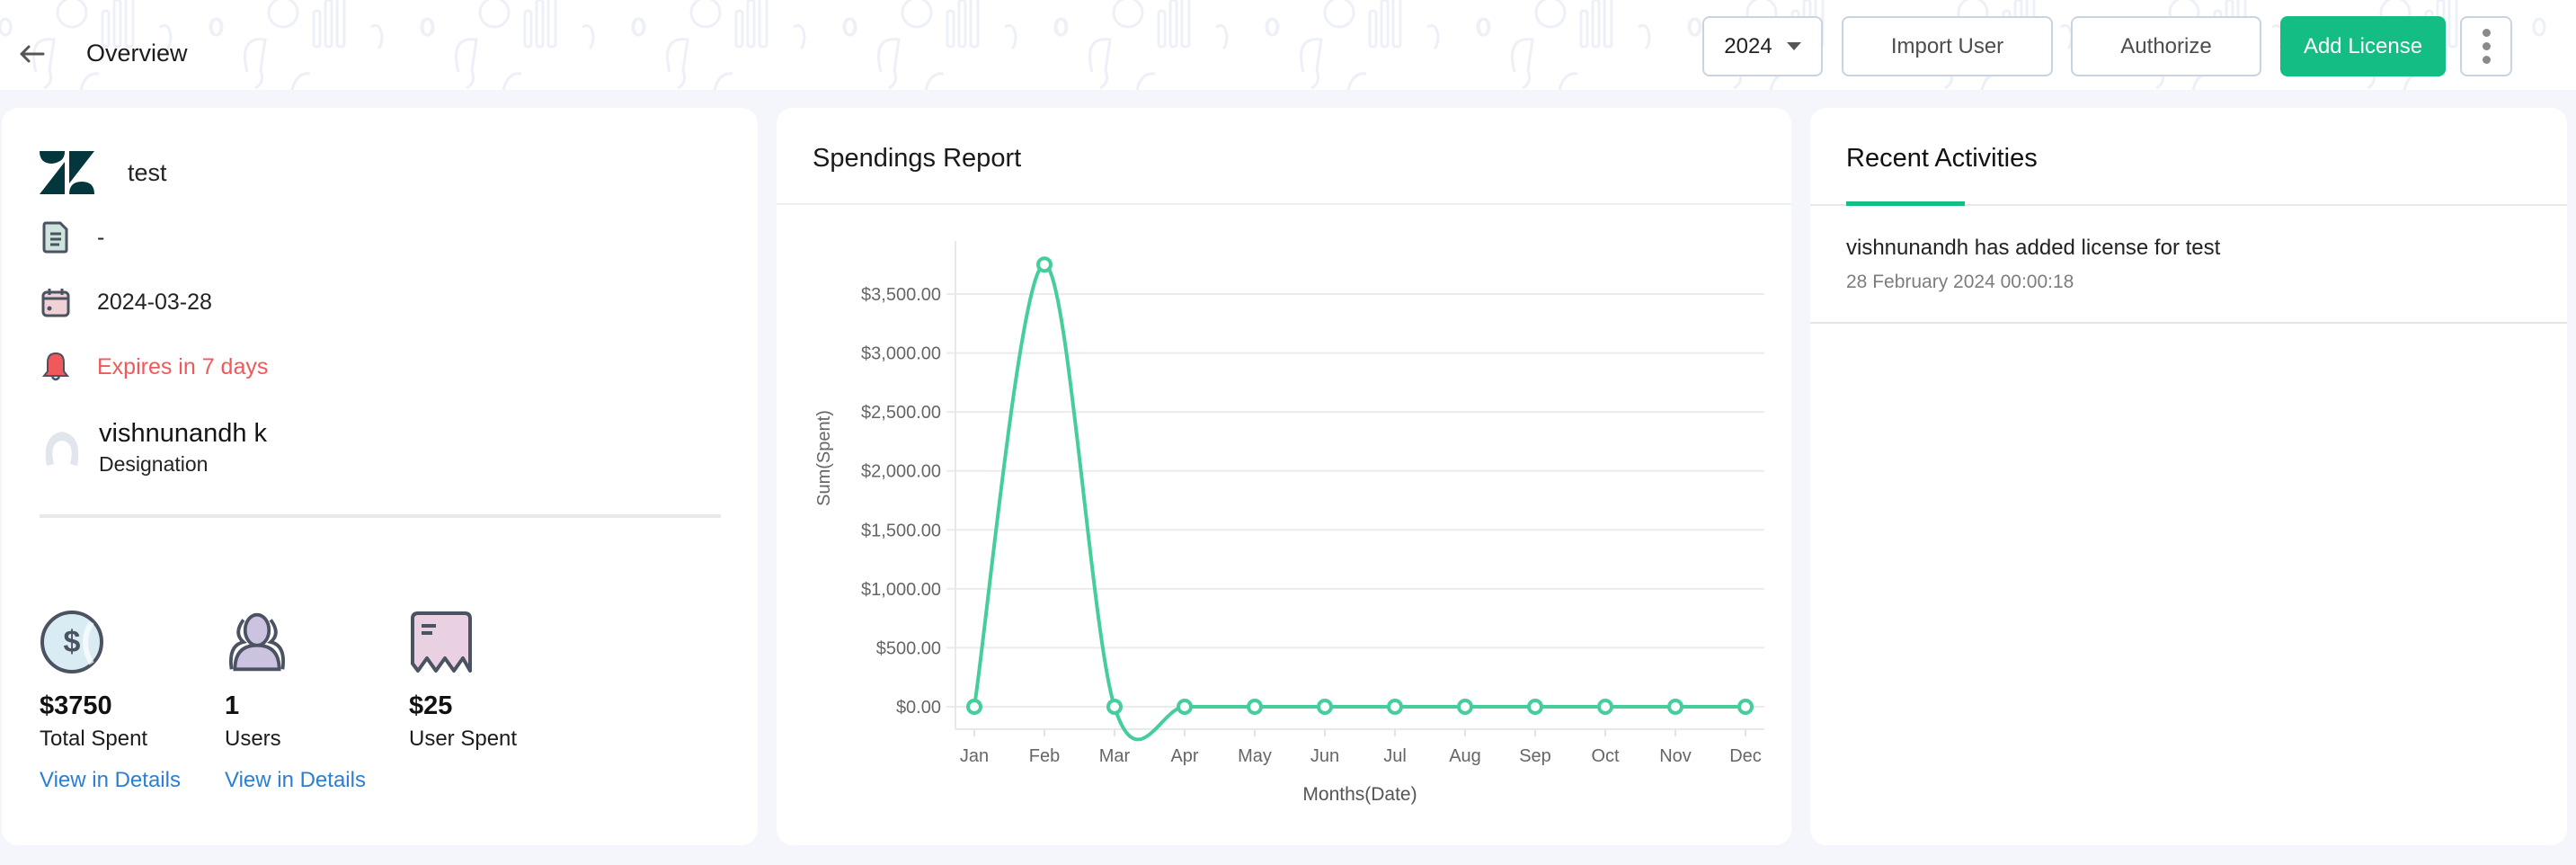 This screenshot has height=865, width=2576. What do you see at coordinates (101, 237) in the screenshot?
I see `description-value: -` at bounding box center [101, 237].